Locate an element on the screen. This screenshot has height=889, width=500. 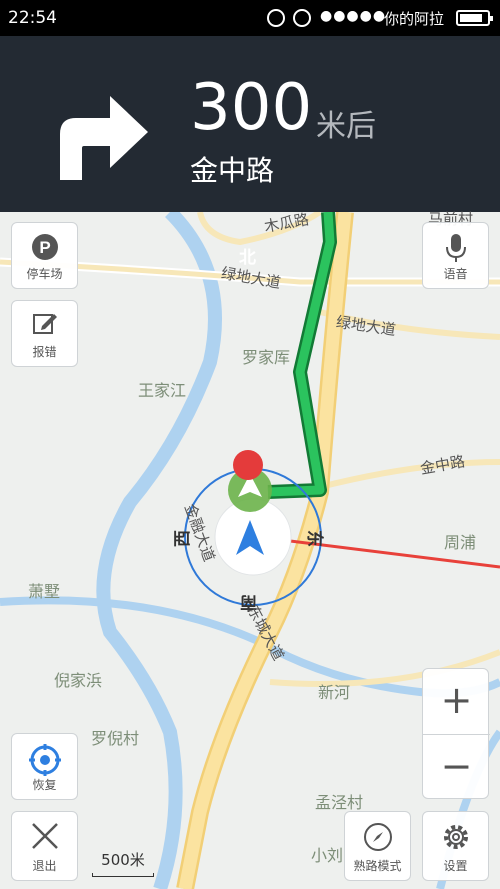
place-label: 小刘 is located at coordinates (327, 855).